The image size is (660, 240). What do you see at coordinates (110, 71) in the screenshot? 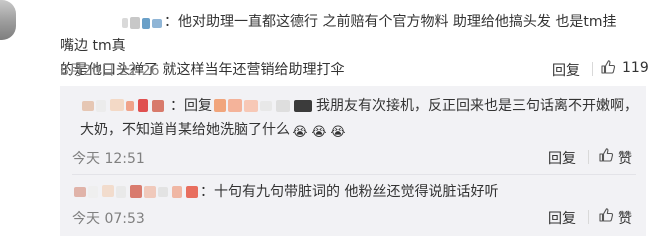
I see `comment-timestamp: 8月20日 22:26` at bounding box center [110, 71].